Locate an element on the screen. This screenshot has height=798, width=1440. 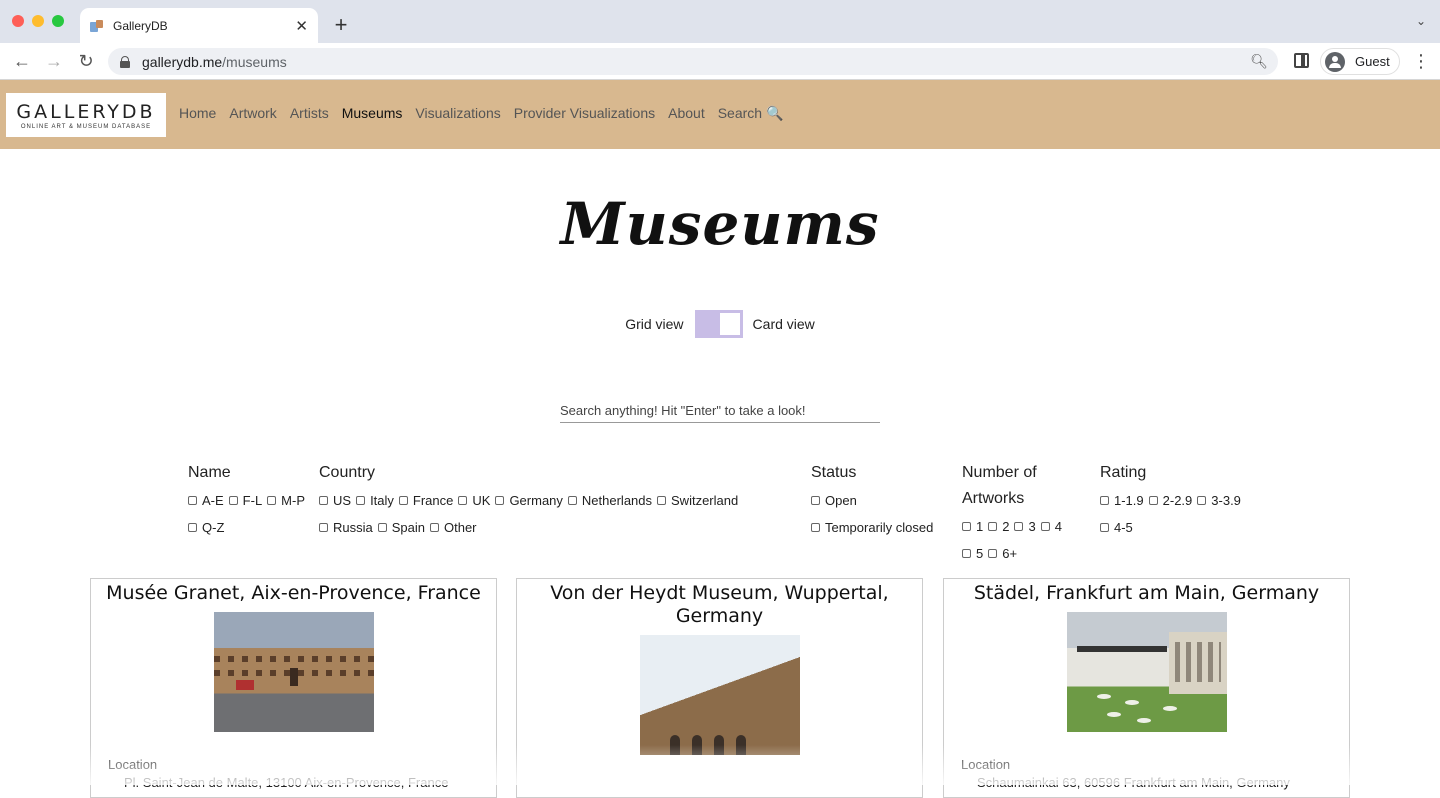
nav-search: Search 🔍 is located at coordinates (751, 113).